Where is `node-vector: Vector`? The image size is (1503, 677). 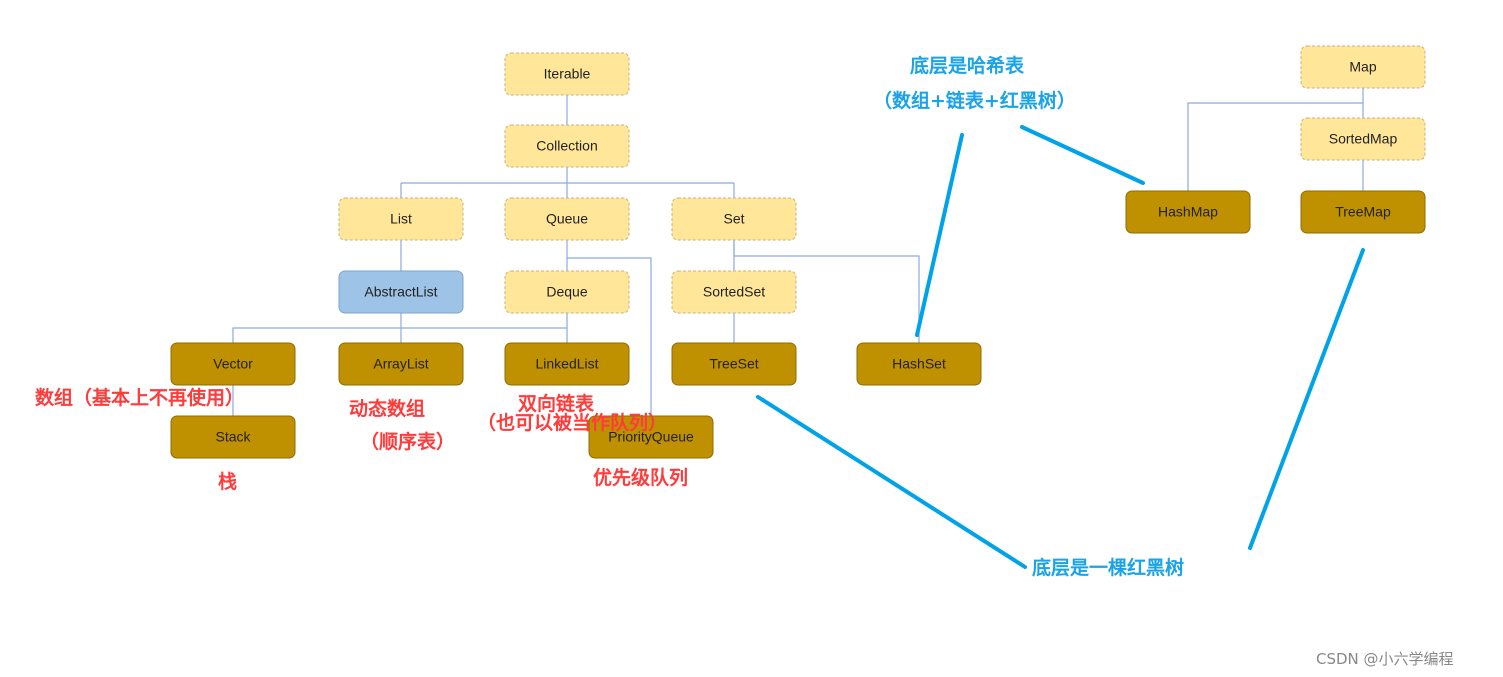 node-vector: Vector is located at coordinates (233, 364).